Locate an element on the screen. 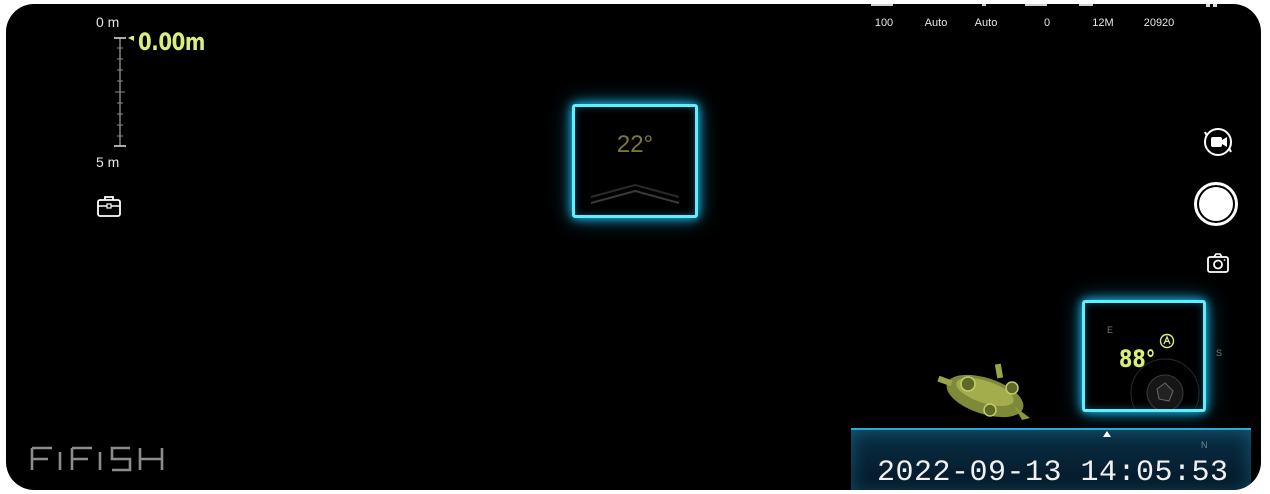 Image resolution: width=1270 pixels, height=494 pixels. param-ev: 0 is located at coordinates (1047, 23).